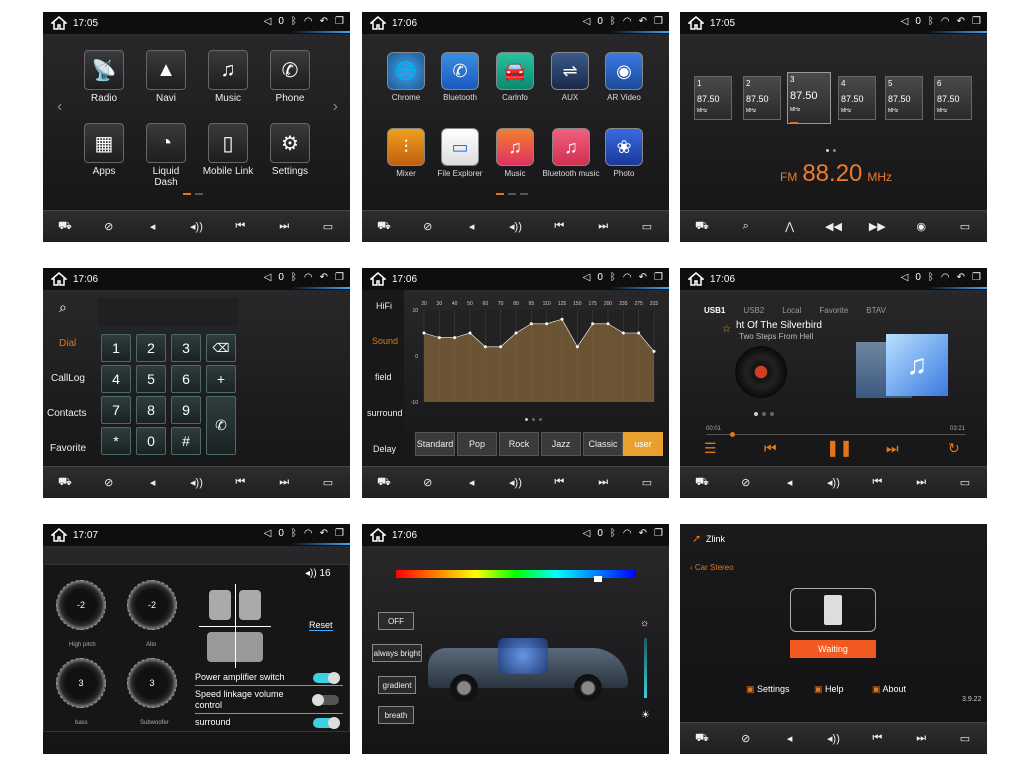 This screenshot has height=768, width=1024. I want to click on key-2: 2, so click(151, 348).